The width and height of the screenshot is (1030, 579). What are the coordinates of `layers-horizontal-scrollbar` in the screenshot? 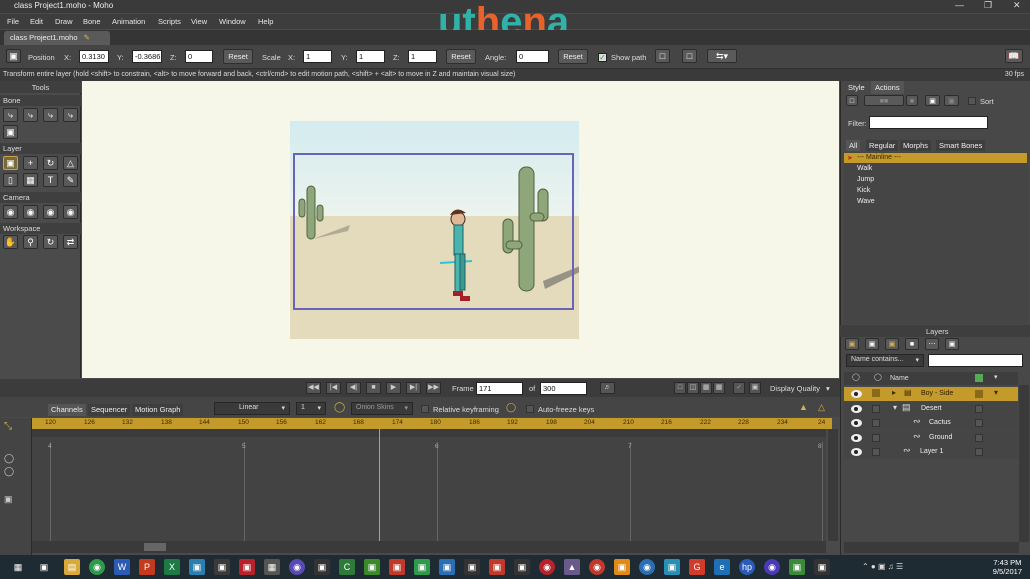 It's located at (931, 547).